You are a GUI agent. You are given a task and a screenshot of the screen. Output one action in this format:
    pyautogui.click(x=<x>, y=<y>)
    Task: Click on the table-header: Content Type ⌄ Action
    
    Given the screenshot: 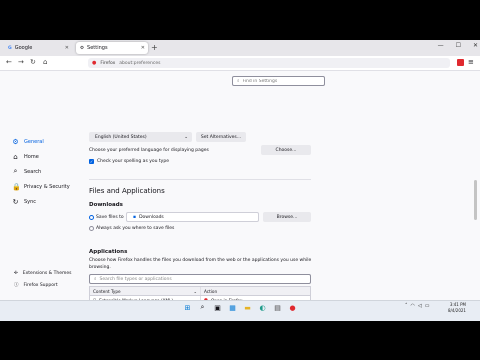 What is the action you would take?
    pyautogui.click(x=200, y=292)
    